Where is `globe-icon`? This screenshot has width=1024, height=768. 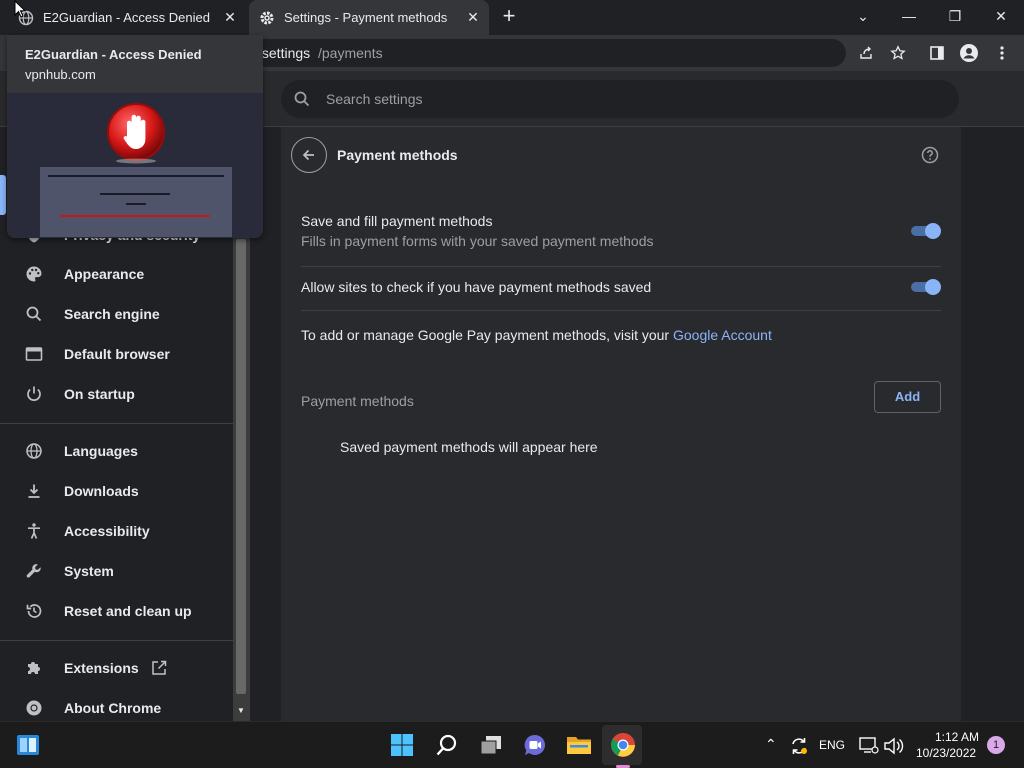
globe-icon is located at coordinates (34, 451).